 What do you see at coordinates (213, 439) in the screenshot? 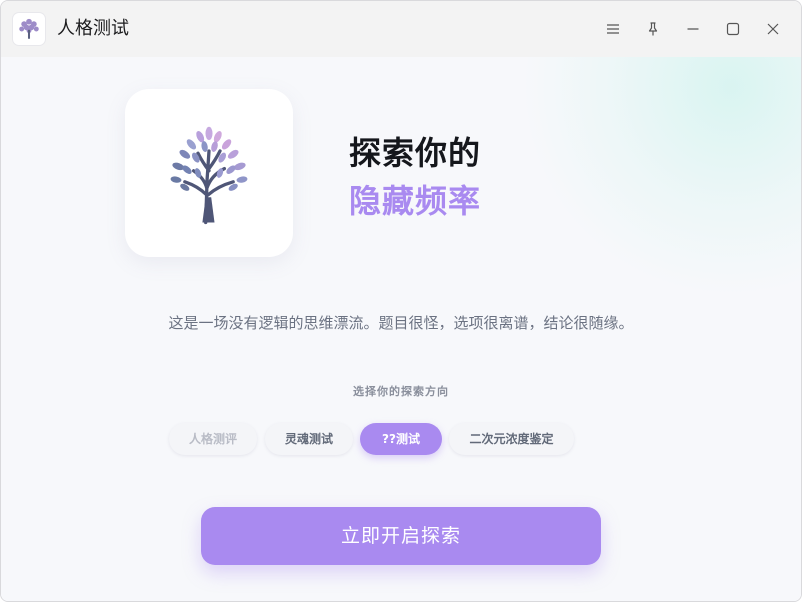
I see `mode-chip-personality: 人格测评` at bounding box center [213, 439].